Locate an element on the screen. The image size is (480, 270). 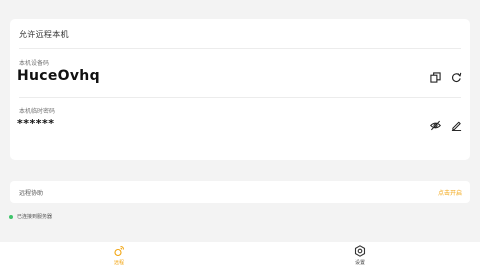
toggle-password-visibility-button is located at coordinates (435, 125).